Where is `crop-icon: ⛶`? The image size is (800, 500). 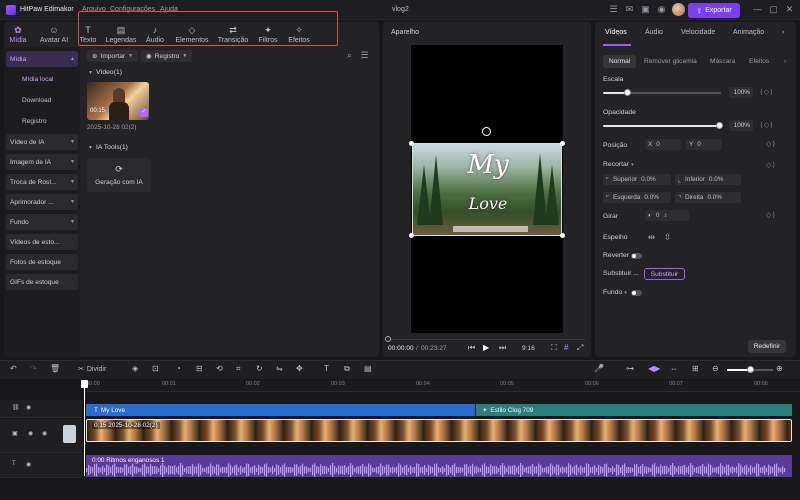
crop-icon: ⛶ is located at coordinates (554, 348).